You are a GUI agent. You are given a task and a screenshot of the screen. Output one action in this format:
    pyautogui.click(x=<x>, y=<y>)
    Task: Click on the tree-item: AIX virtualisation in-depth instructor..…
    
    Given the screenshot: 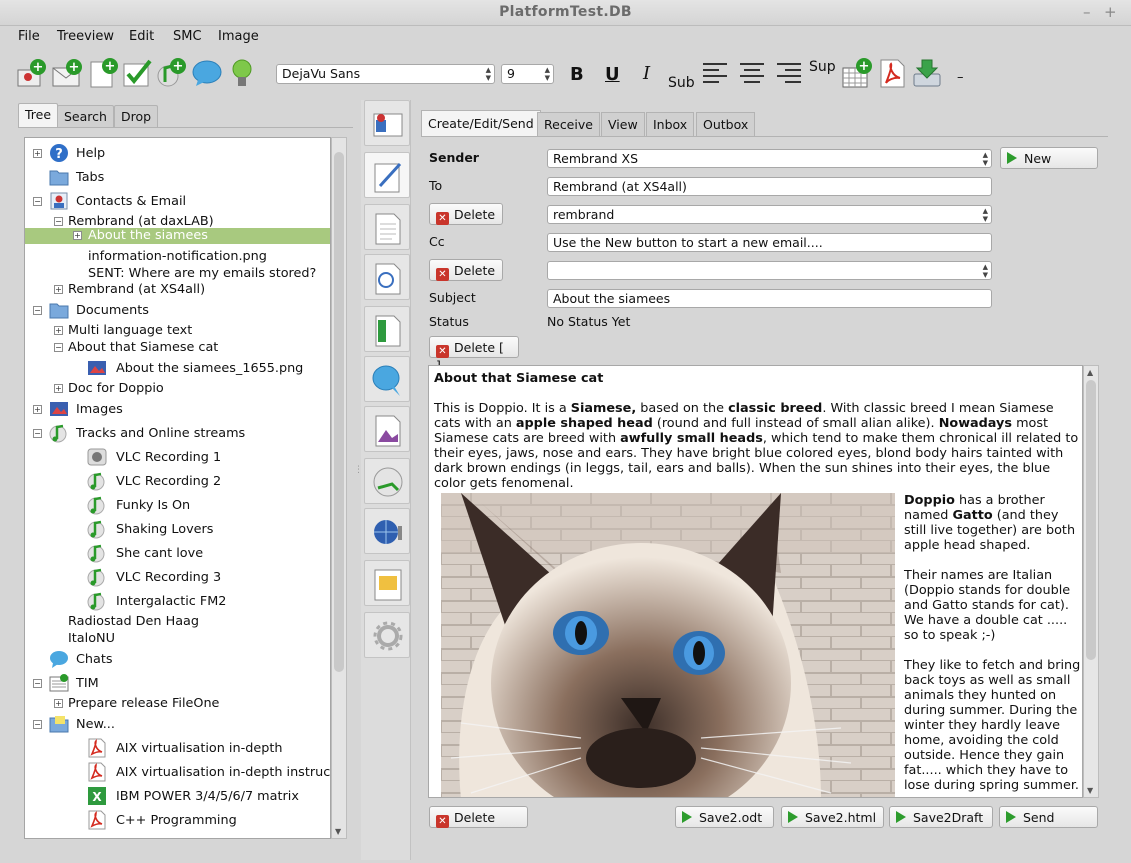 What is the action you would take?
    pyautogui.click(x=177, y=772)
    